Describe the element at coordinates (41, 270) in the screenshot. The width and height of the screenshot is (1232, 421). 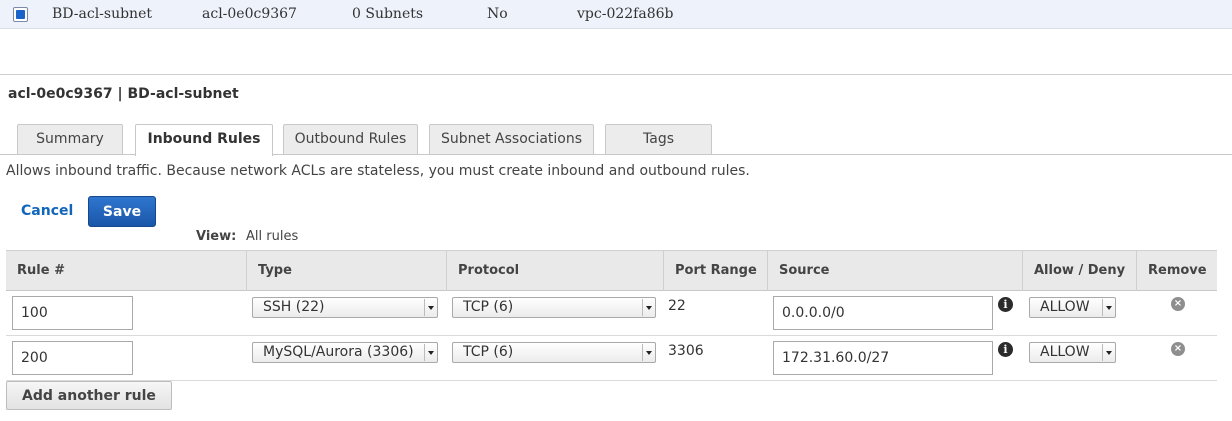
I see `header-rule-number: Rule #` at that location.